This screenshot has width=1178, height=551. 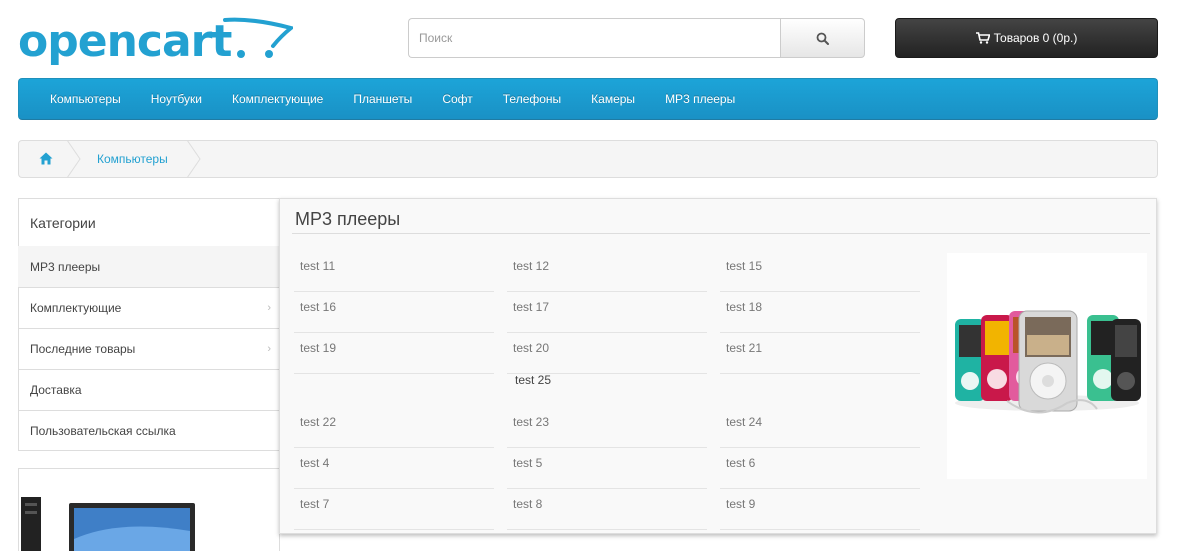 I want to click on dropdown-link: test 23, so click(x=607, y=427).